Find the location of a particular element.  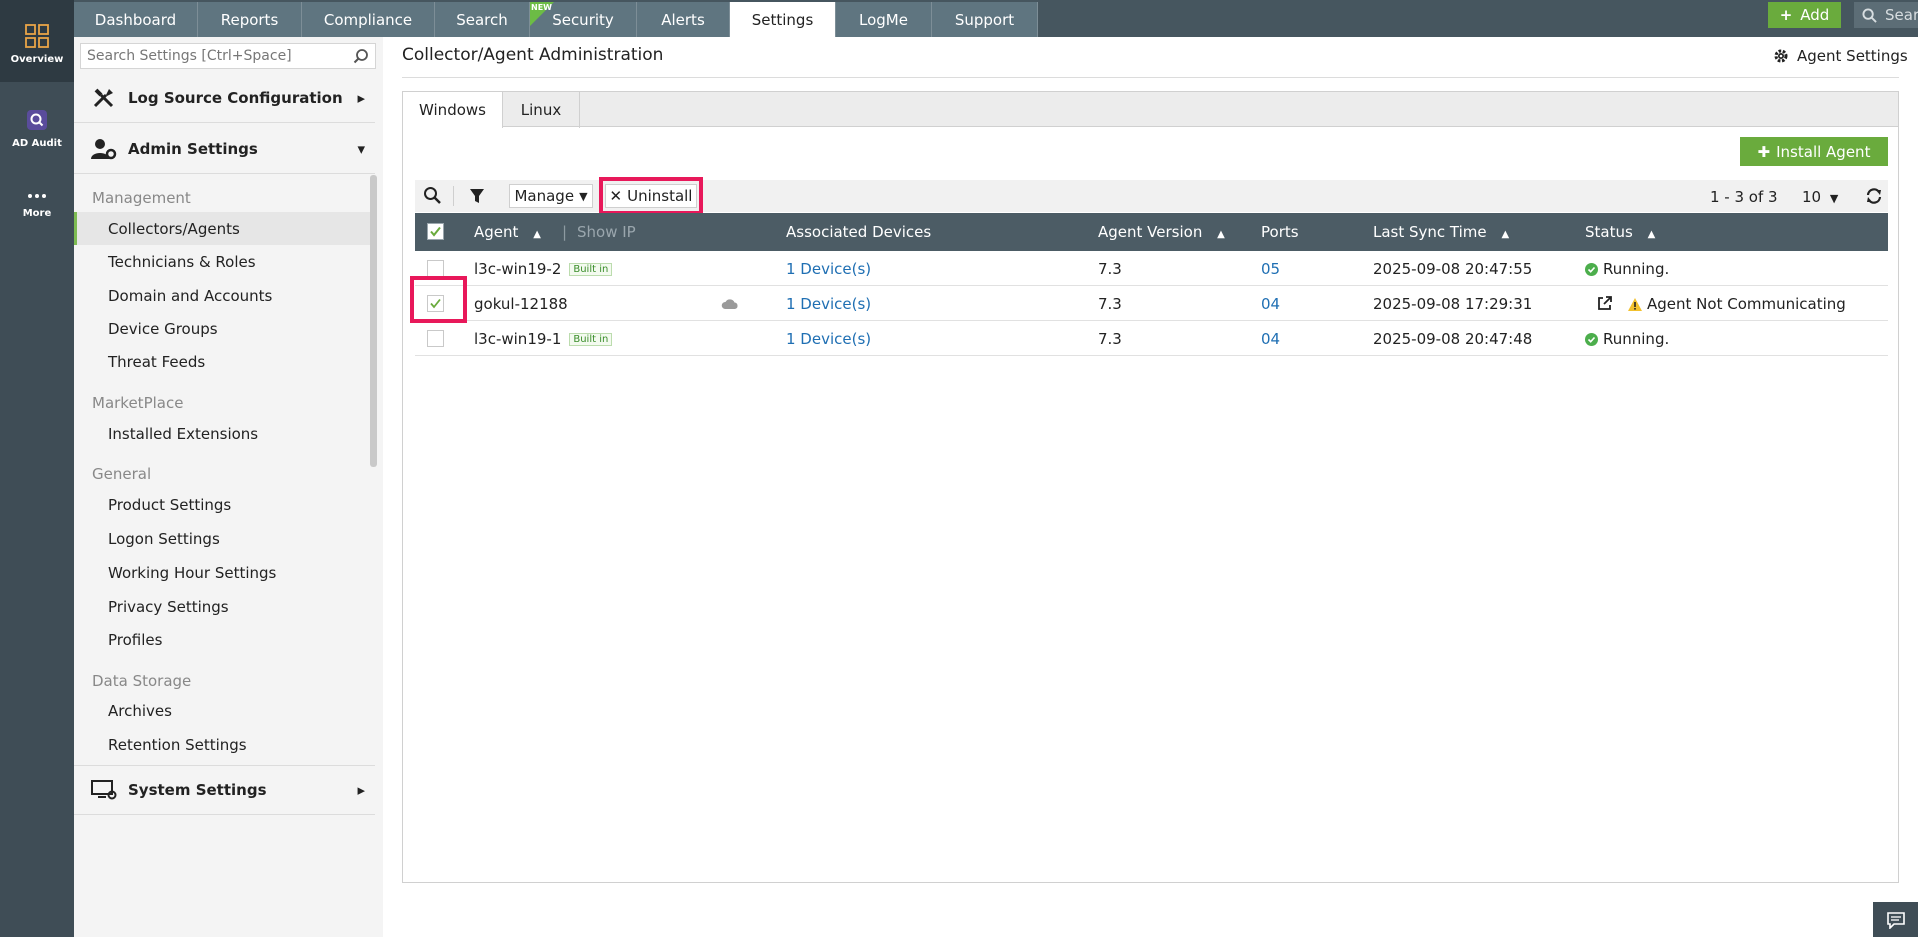

section-label: Log Source Configuration is located at coordinates (235, 97).